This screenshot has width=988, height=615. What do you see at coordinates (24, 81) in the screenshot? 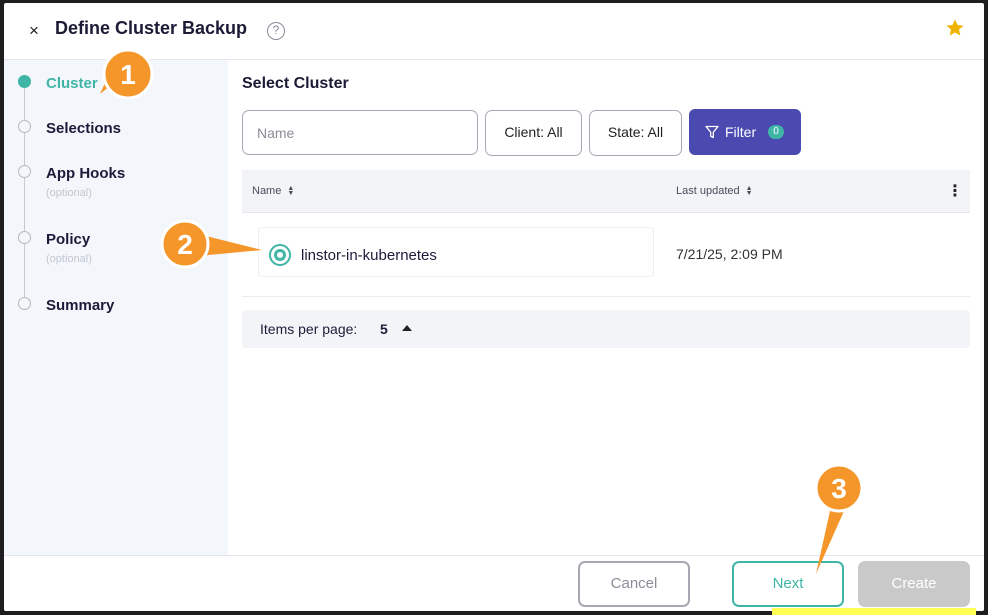
I see `step-indicator-active` at bounding box center [24, 81].